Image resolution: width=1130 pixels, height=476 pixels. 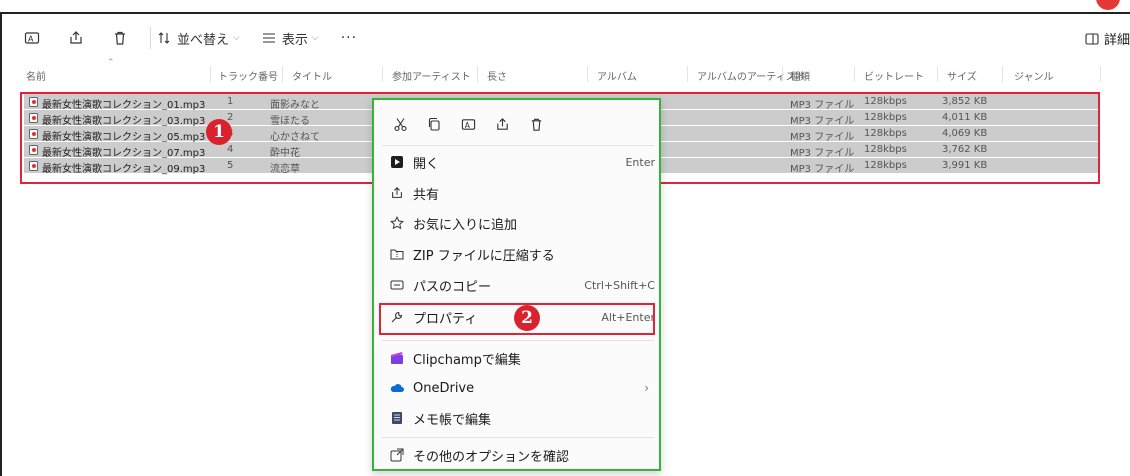 I want to click on menu-item-label: お気に入りに追加, so click(x=465, y=225).